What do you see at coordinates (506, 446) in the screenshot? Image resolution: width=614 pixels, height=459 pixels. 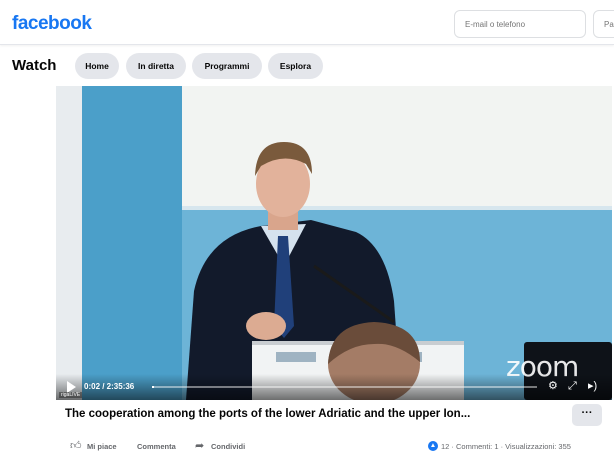 I see `post-stats: 12 · Commenti: 1 · Visualizzazioni: 355` at bounding box center [506, 446].